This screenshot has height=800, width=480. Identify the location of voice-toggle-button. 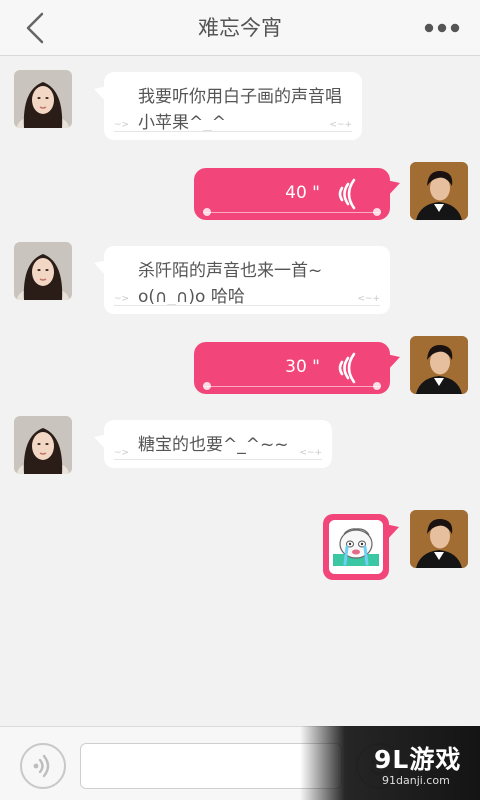
(43, 766).